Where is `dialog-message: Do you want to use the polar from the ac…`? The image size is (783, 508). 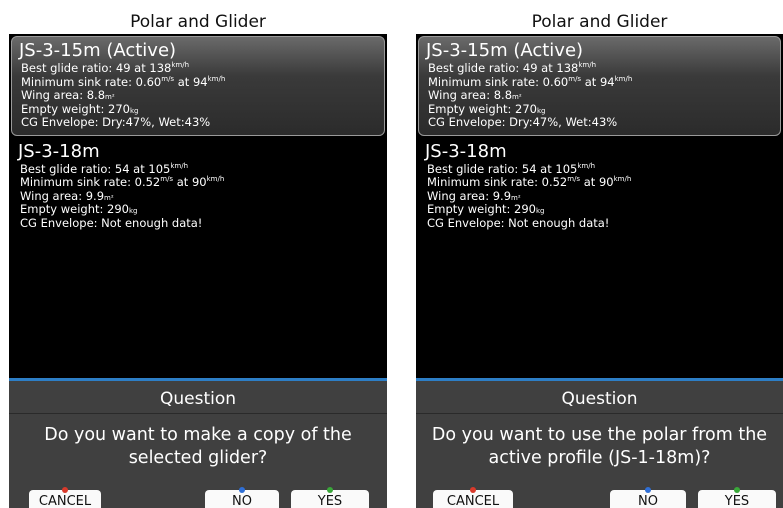 dialog-message: Do you want to use the polar from the ac… is located at coordinates (599, 446).